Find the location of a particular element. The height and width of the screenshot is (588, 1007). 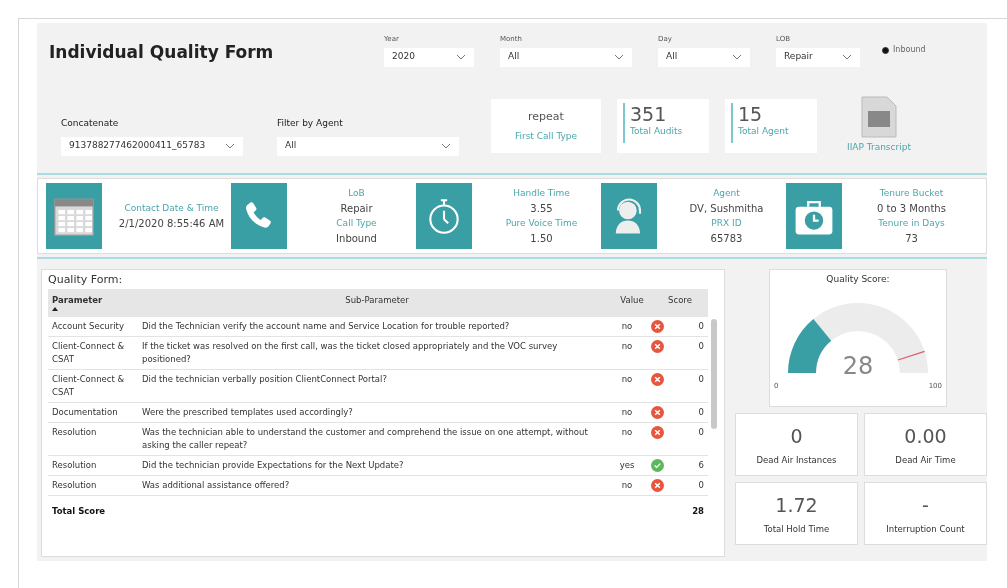

document-icon is located at coordinates (878, 117).